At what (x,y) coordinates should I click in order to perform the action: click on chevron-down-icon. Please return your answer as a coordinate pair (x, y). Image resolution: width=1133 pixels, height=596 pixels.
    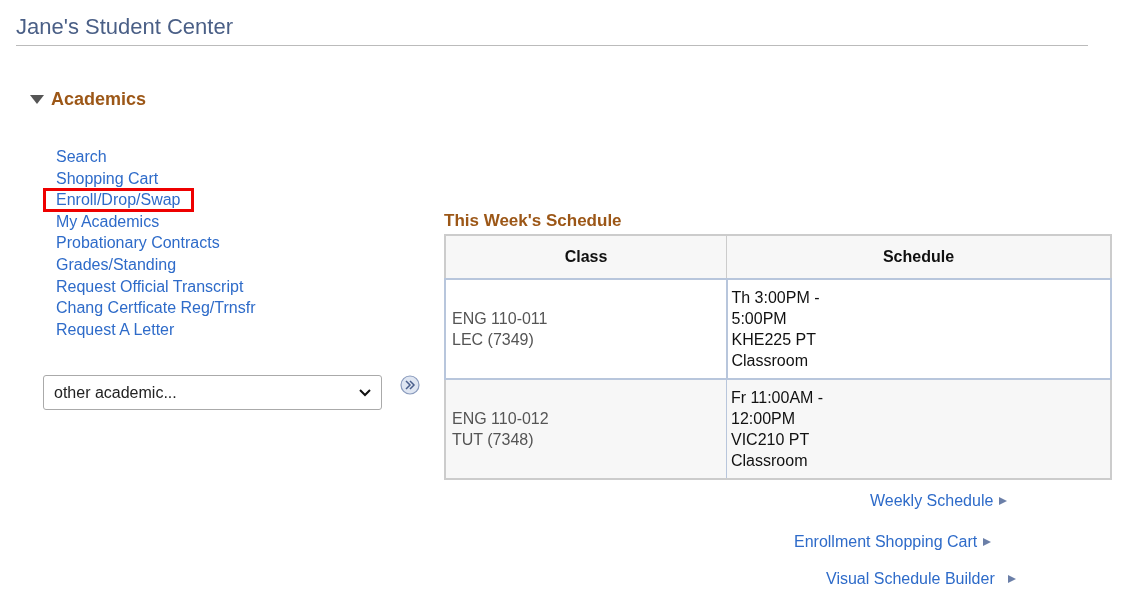
    Looking at the image, I should click on (365, 392).